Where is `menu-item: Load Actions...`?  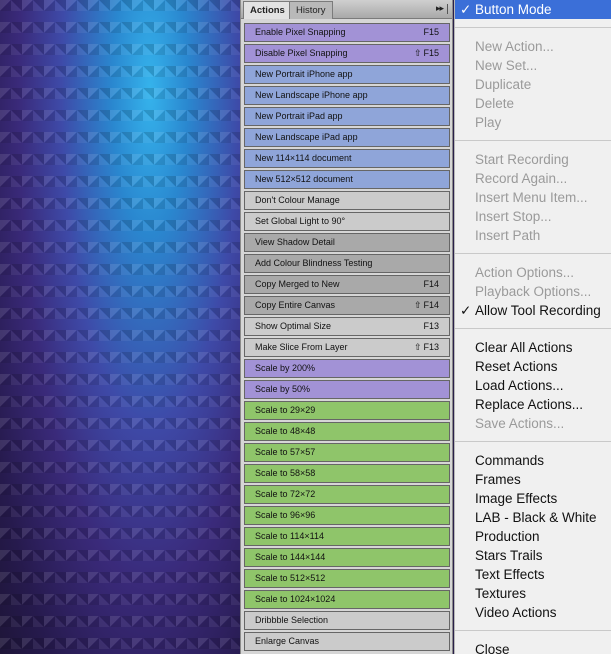 menu-item: Load Actions... is located at coordinates (533, 385).